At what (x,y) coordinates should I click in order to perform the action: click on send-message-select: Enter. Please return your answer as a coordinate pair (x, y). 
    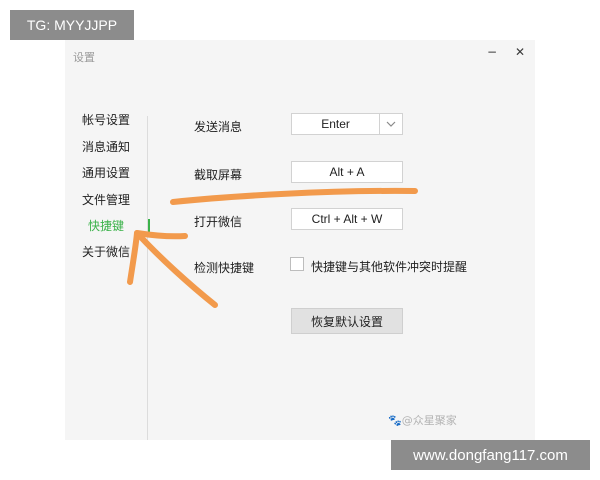
    Looking at the image, I should click on (347, 124).